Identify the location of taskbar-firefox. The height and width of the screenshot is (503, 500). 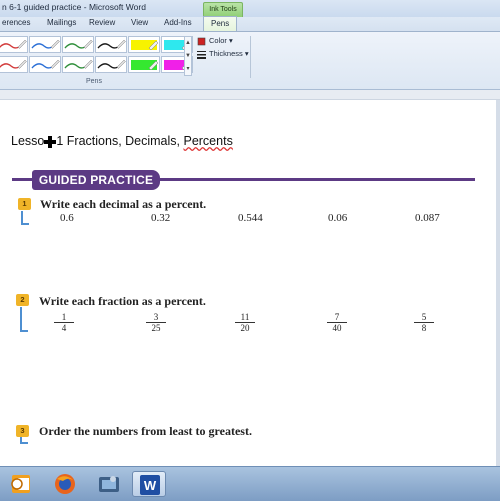
(65, 484).